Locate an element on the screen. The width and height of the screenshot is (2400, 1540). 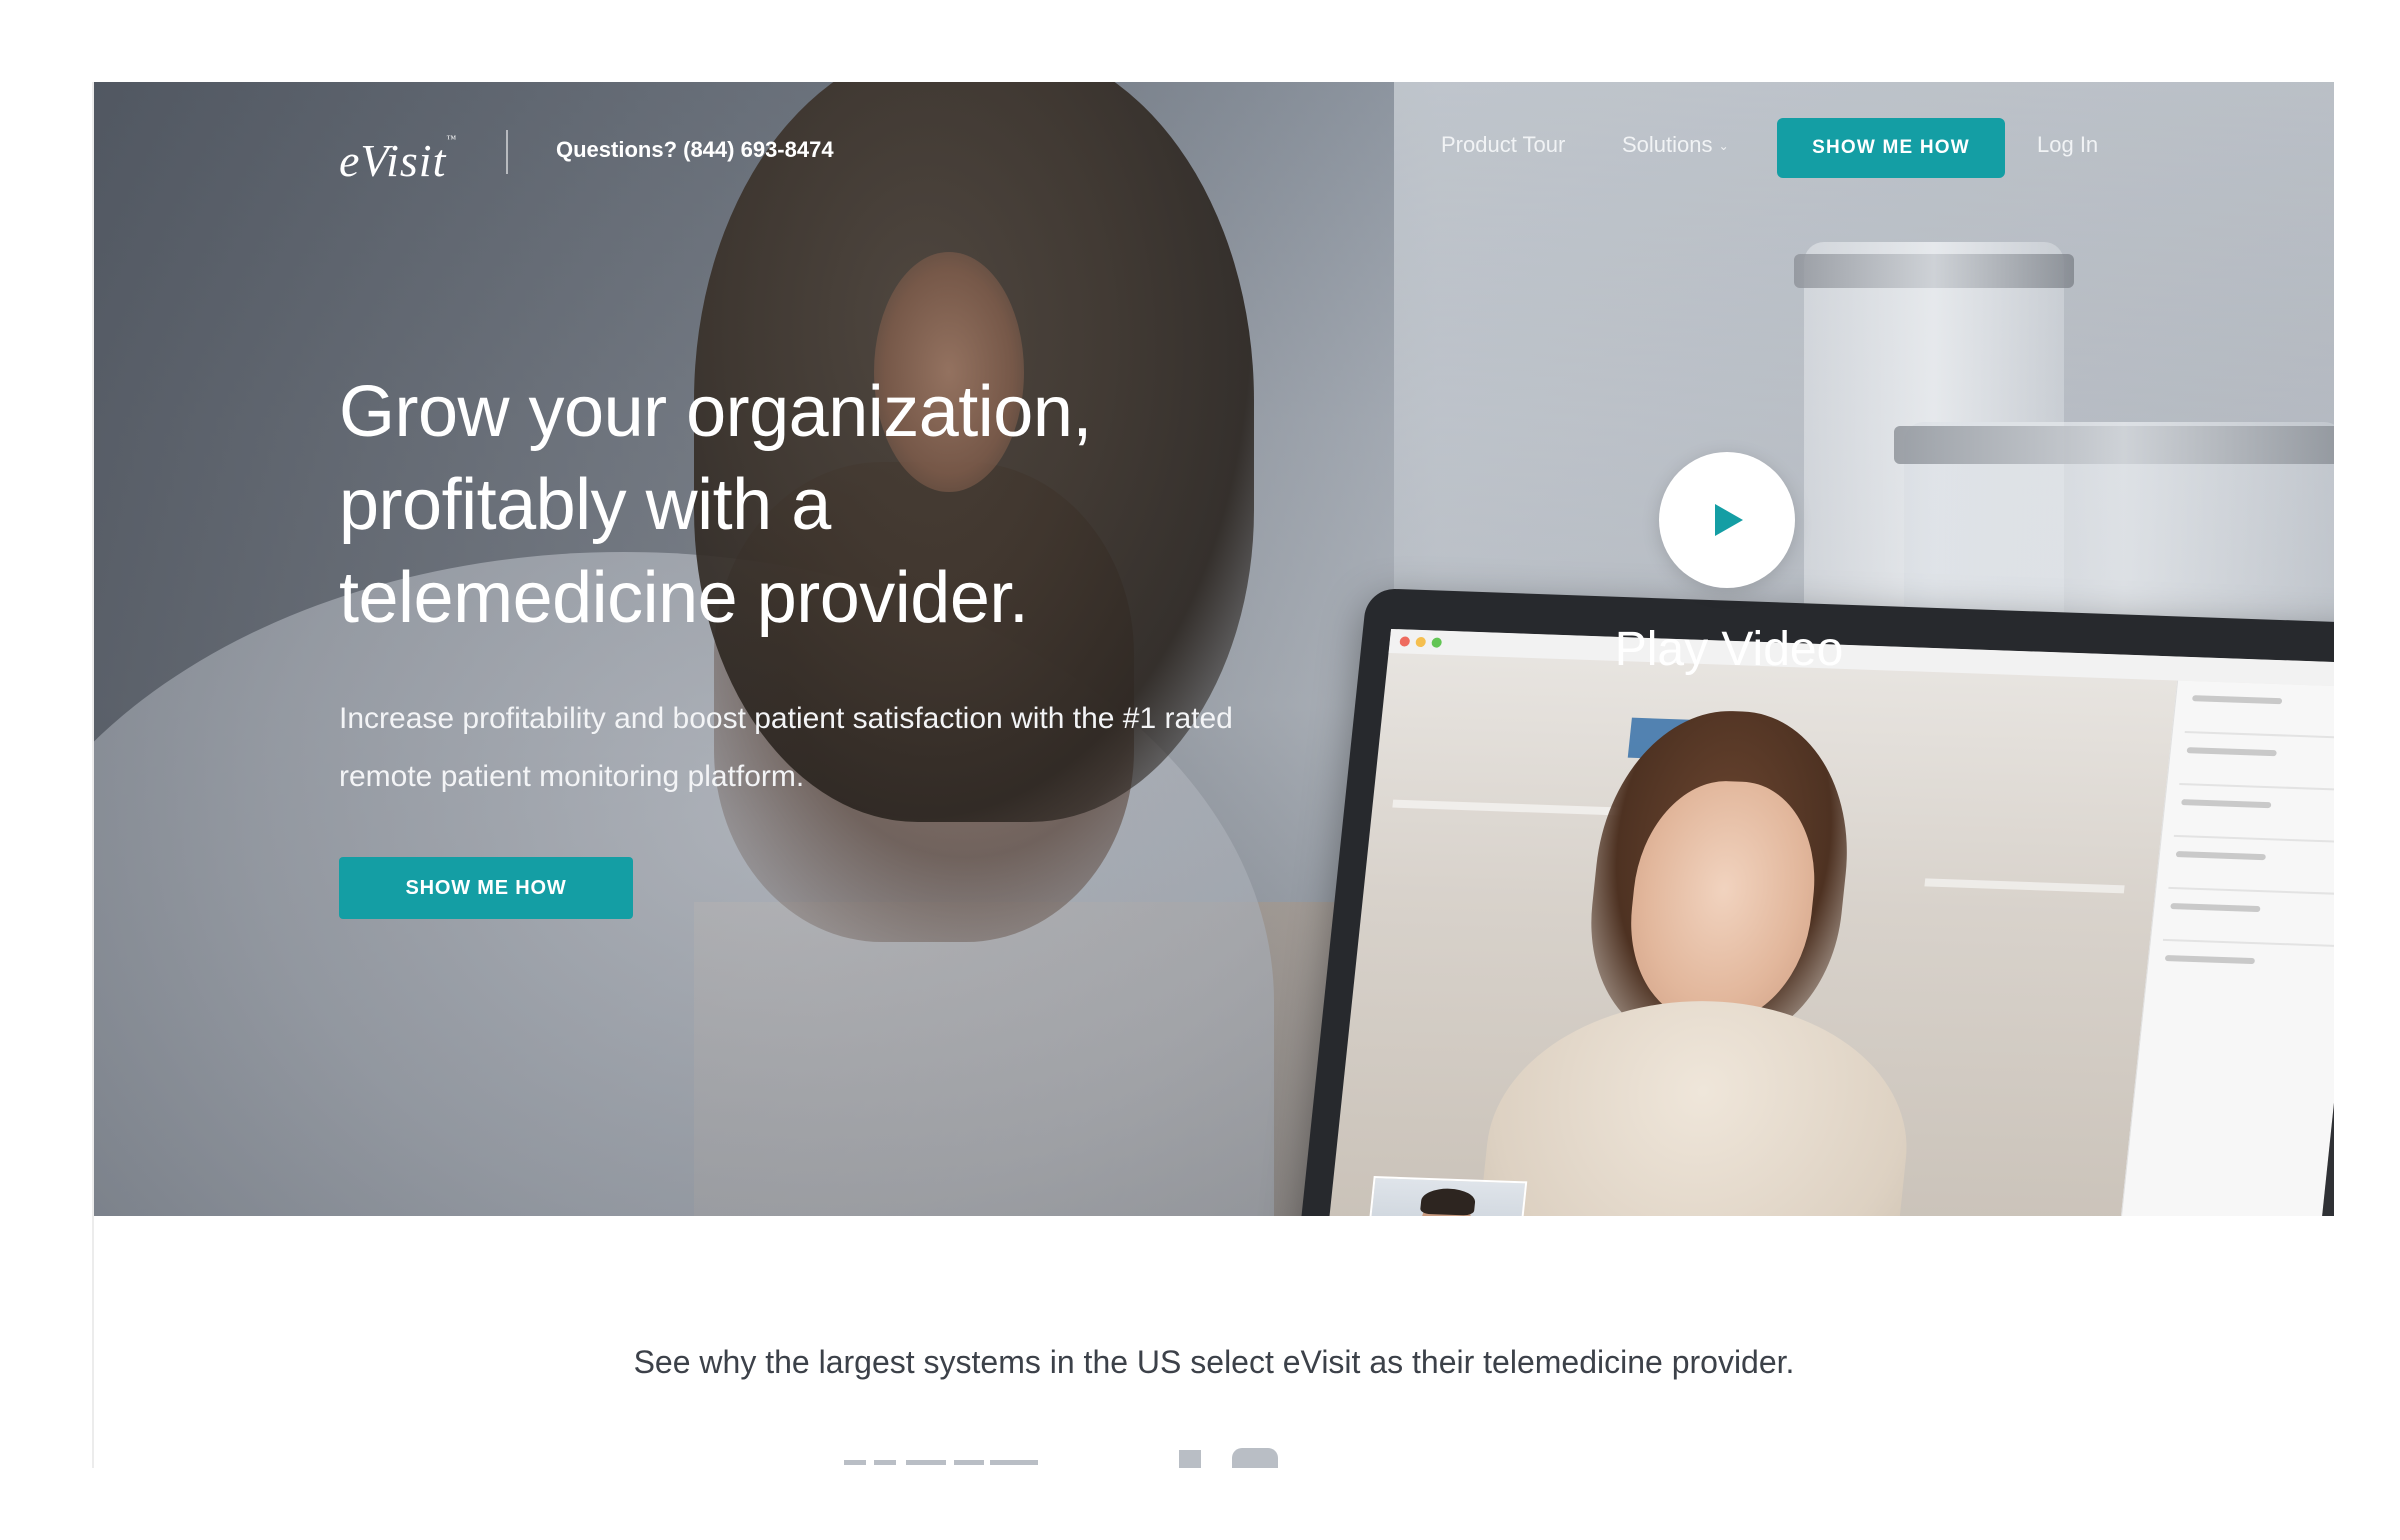
evisit-logo: eVisit™ is located at coordinates (398, 160).